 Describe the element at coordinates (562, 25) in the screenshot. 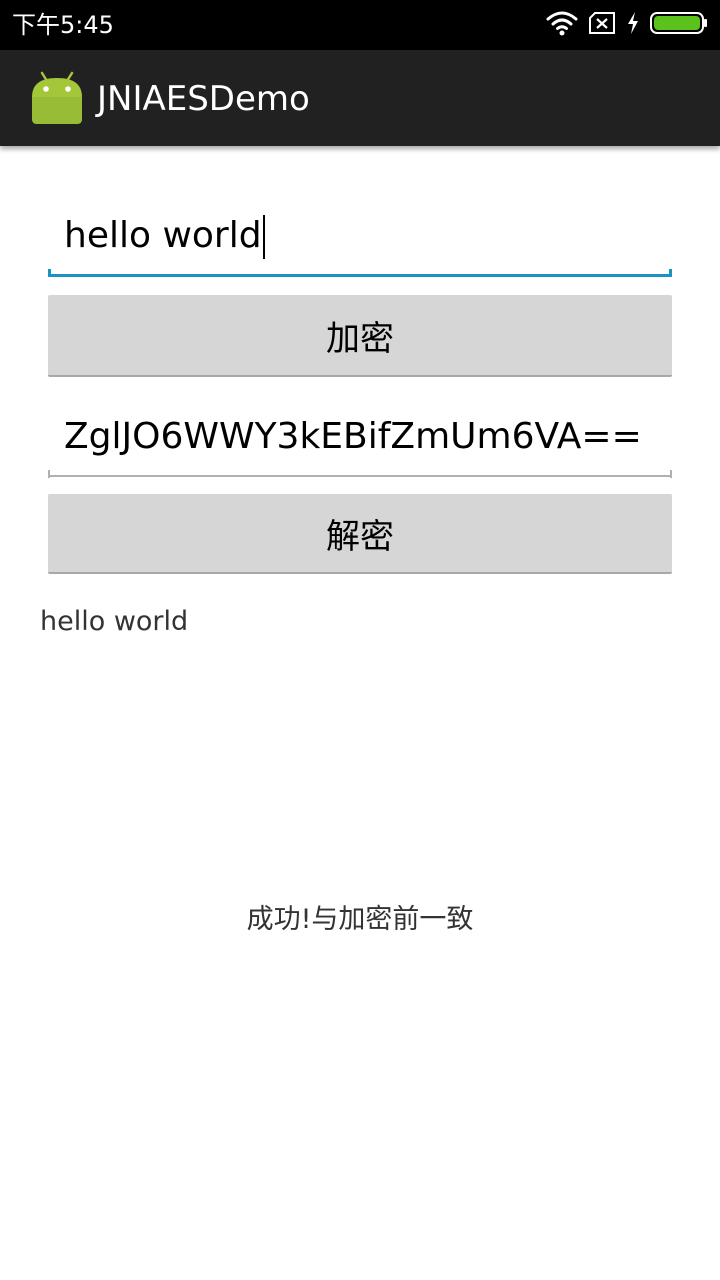

I see `wifi-icon` at that location.